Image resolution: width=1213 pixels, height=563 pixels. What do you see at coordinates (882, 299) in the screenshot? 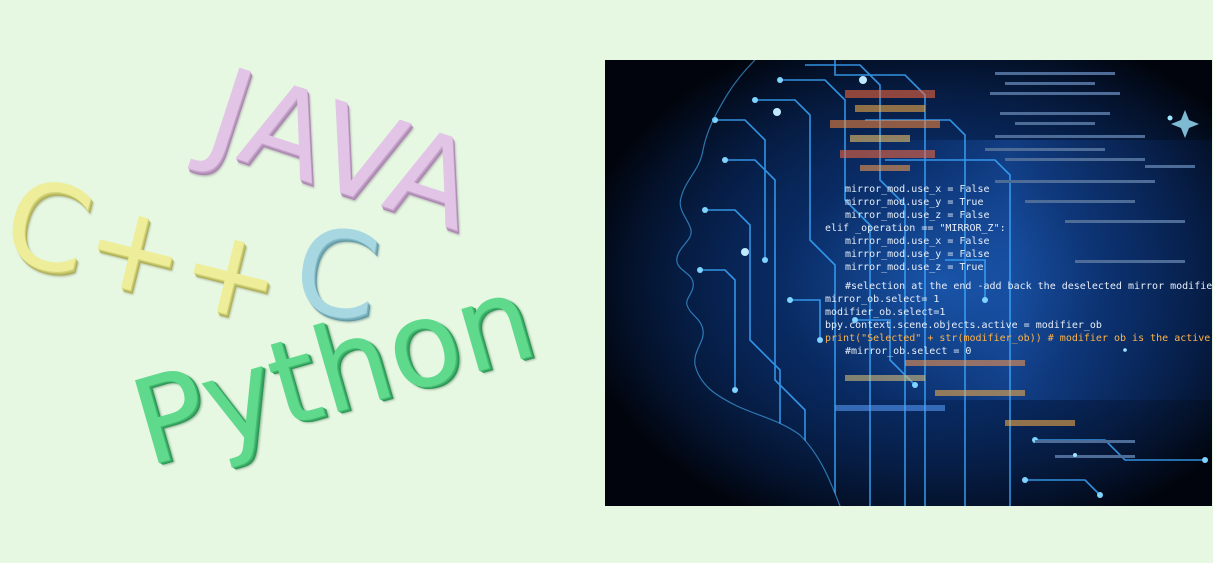
I see `code-line: mirror_ob.select= 1` at bounding box center [882, 299].